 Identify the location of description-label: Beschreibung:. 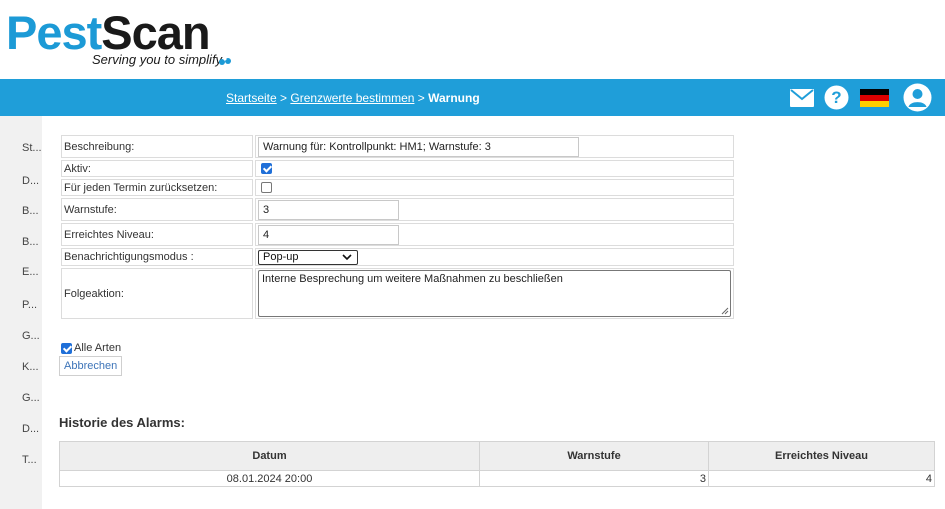
(157, 146).